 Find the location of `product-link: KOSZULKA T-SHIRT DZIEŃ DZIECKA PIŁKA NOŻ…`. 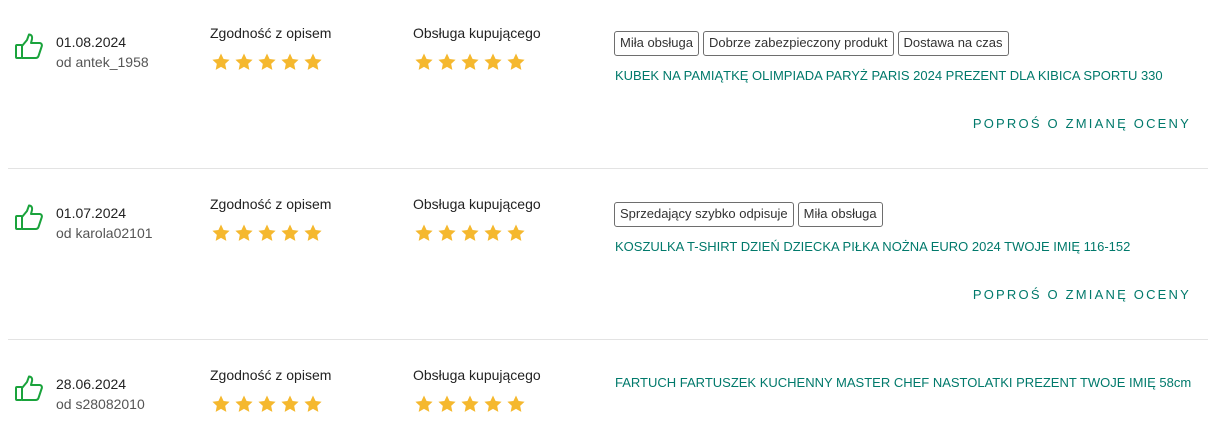

product-link: KOSZULKA T-SHIRT DZIEŃ DZIECKA PIŁKA NOŻ… is located at coordinates (872, 247).